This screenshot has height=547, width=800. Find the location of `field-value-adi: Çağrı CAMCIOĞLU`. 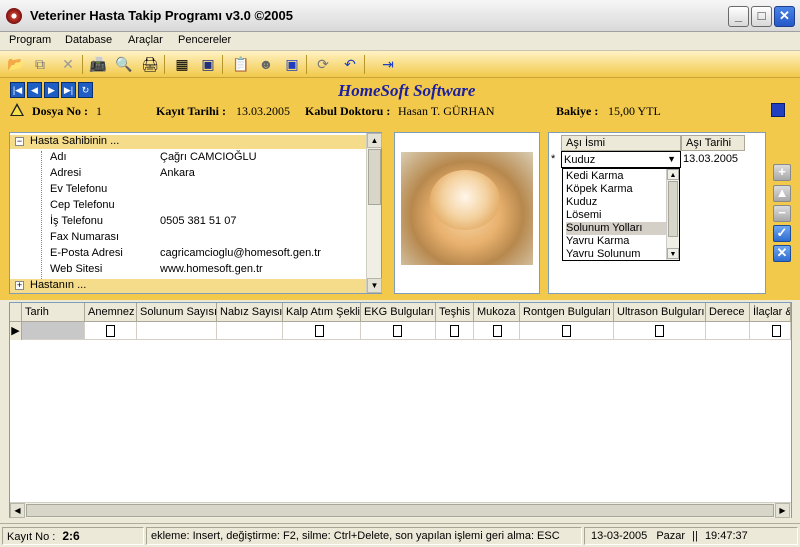

field-value-adi: Çağrı CAMCIOĞLU is located at coordinates (208, 157).